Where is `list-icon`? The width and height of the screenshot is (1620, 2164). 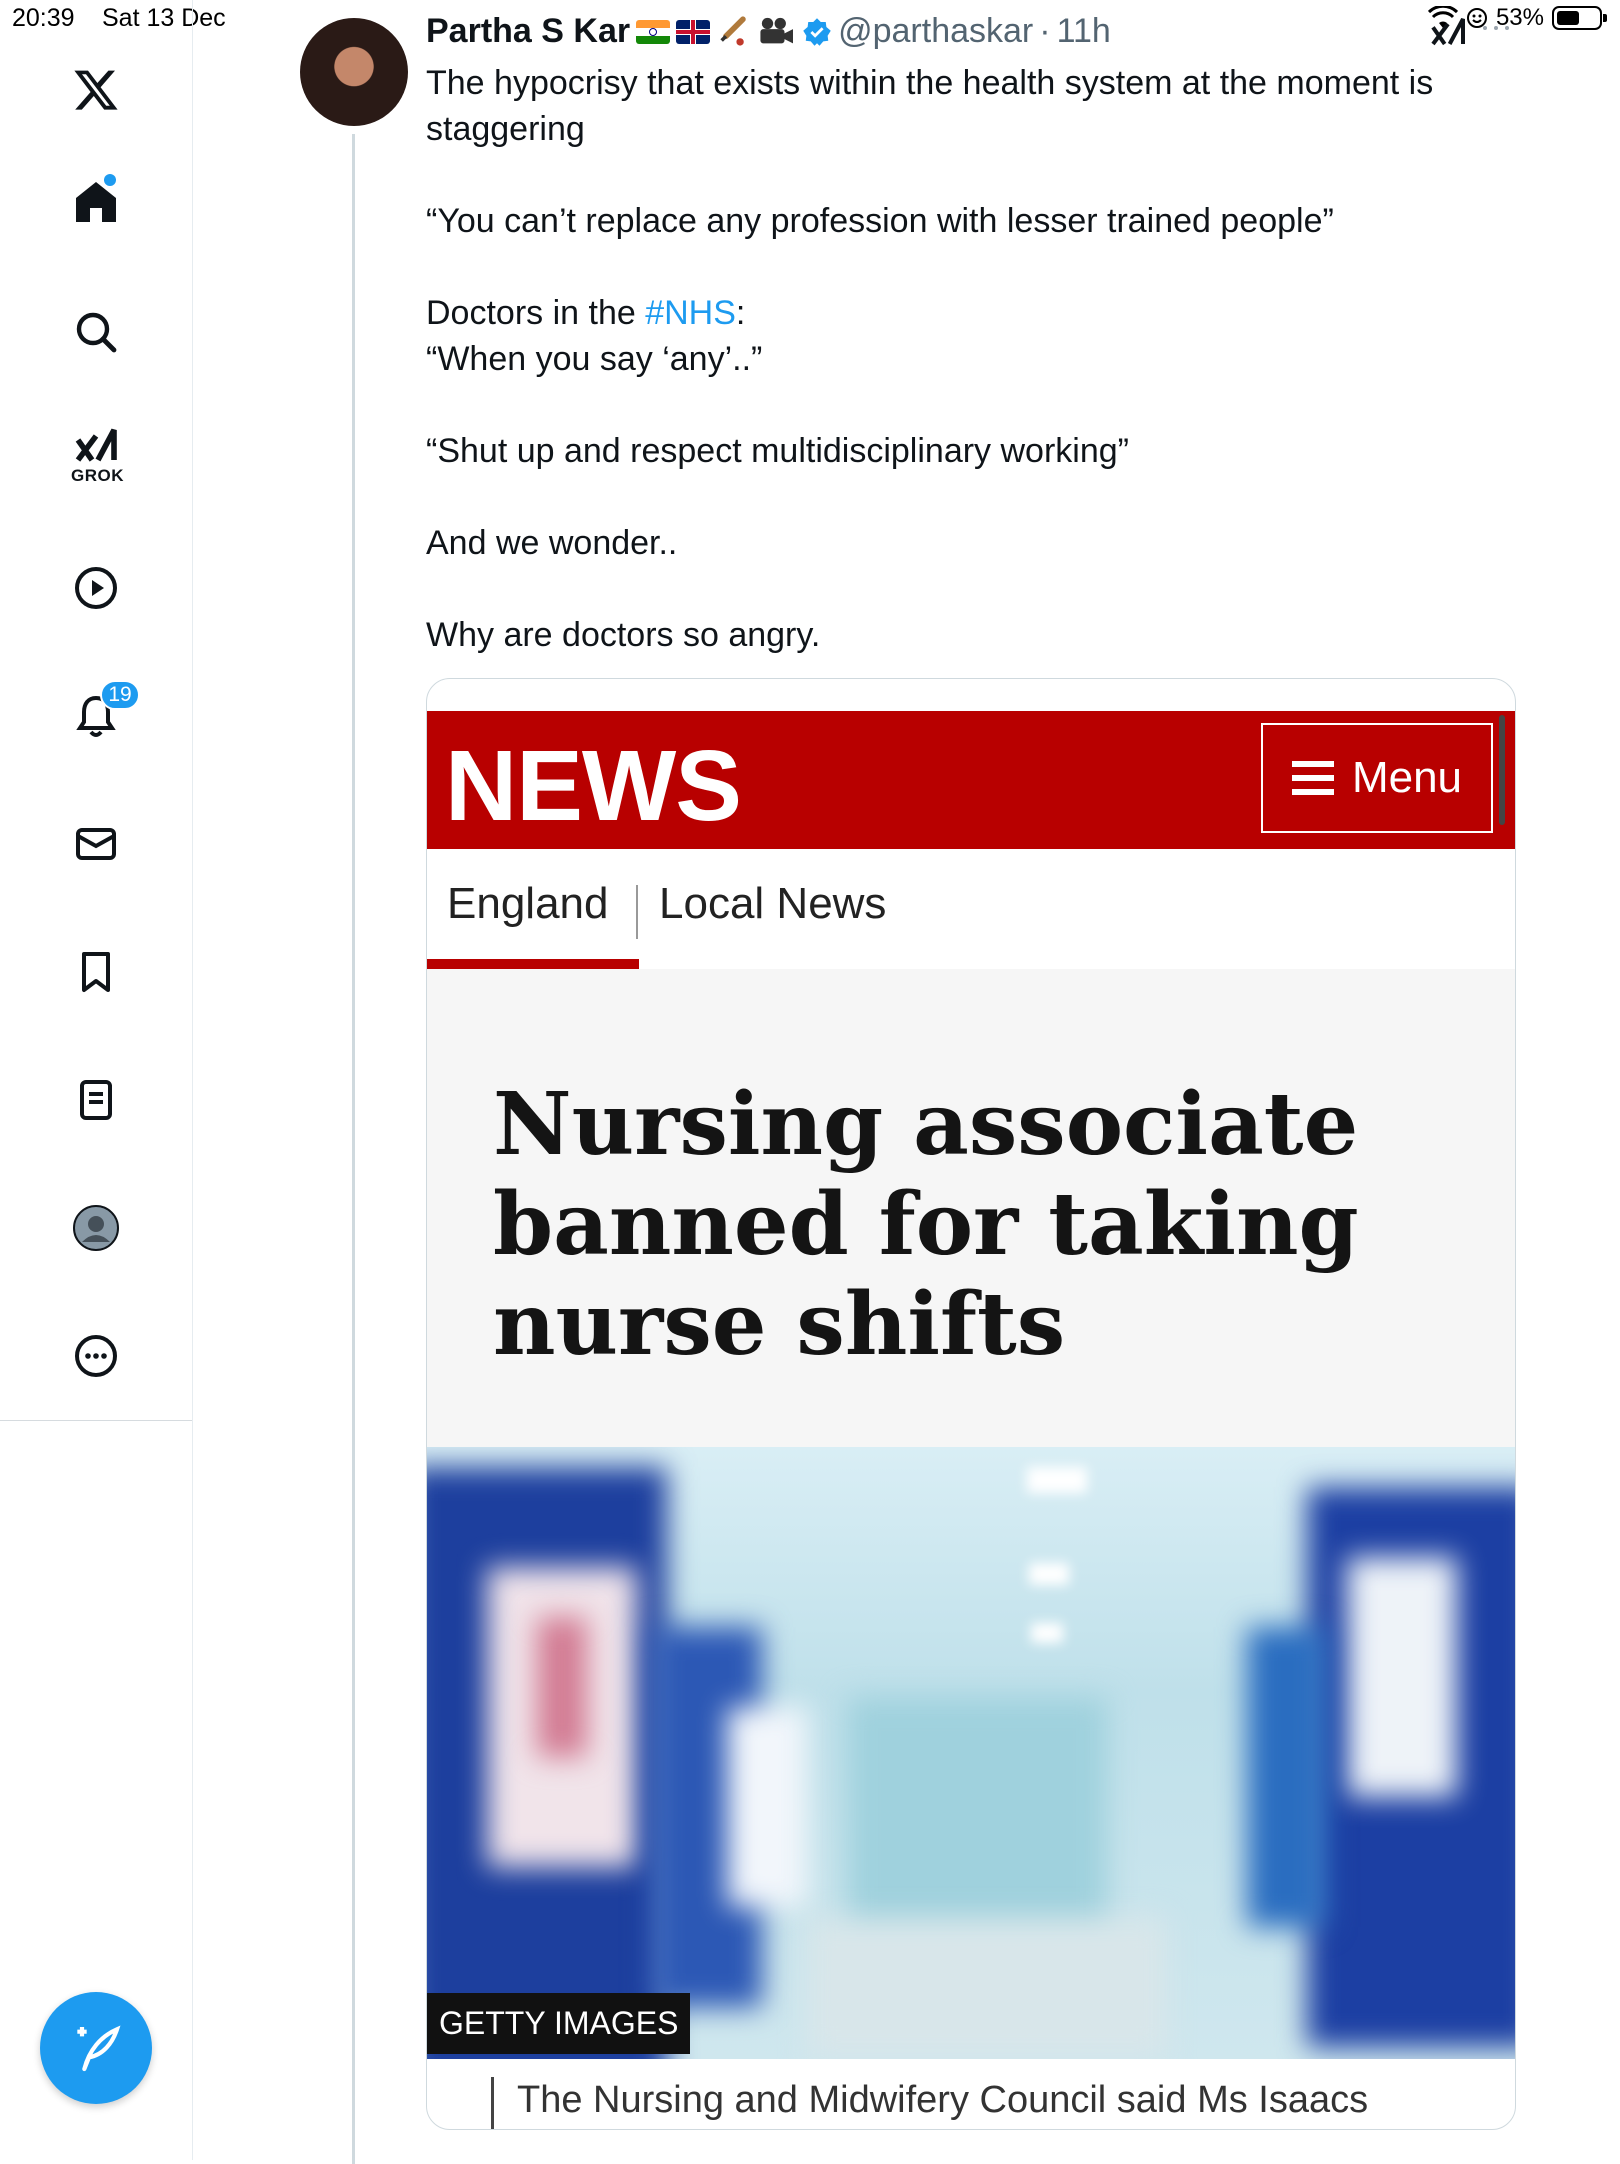
list-icon is located at coordinates (96, 1100).